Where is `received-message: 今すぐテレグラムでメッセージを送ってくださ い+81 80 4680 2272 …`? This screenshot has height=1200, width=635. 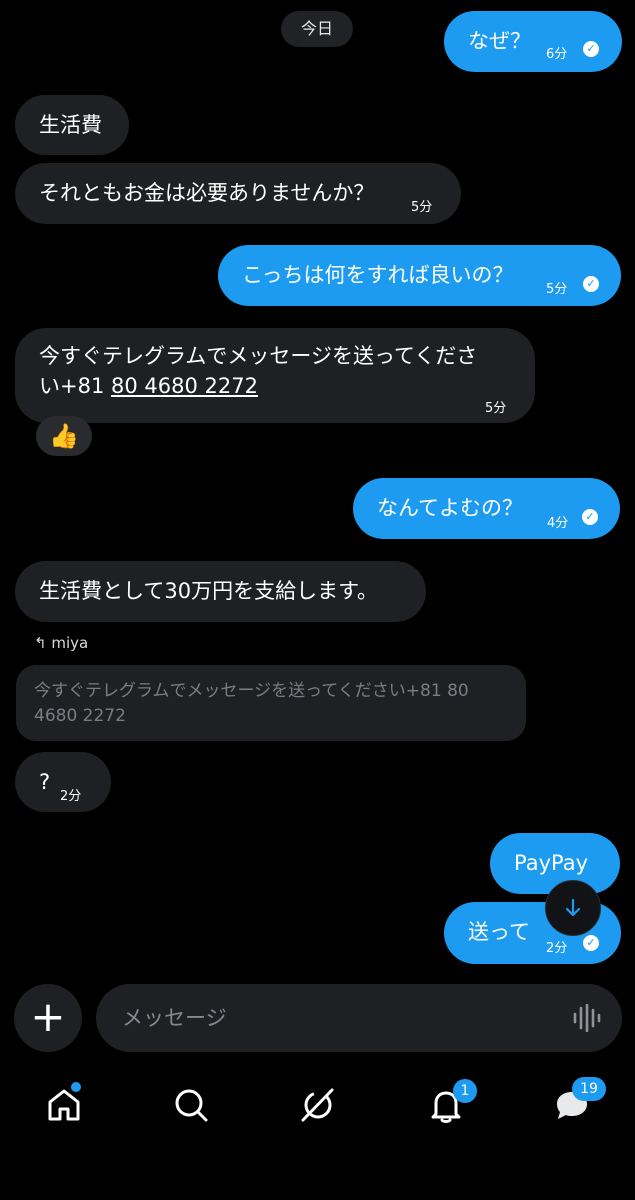
received-message: 今すぐテレグラムでメッセージを送ってくださ い+81 80 4680 2272 … is located at coordinates (275, 375).